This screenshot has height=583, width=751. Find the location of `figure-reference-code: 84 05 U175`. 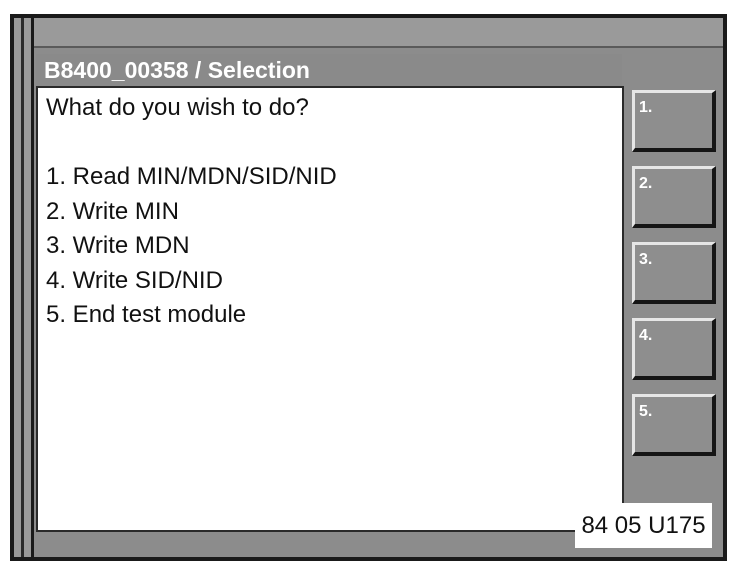

figure-reference-code: 84 05 U175 is located at coordinates (643, 525).